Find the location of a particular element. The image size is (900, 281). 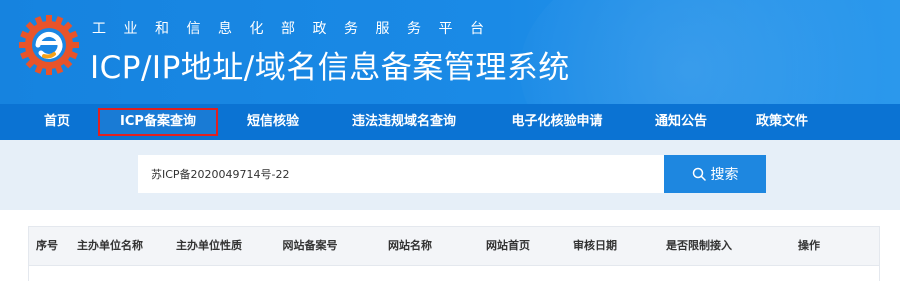

search-button: 搜索 is located at coordinates (715, 174).